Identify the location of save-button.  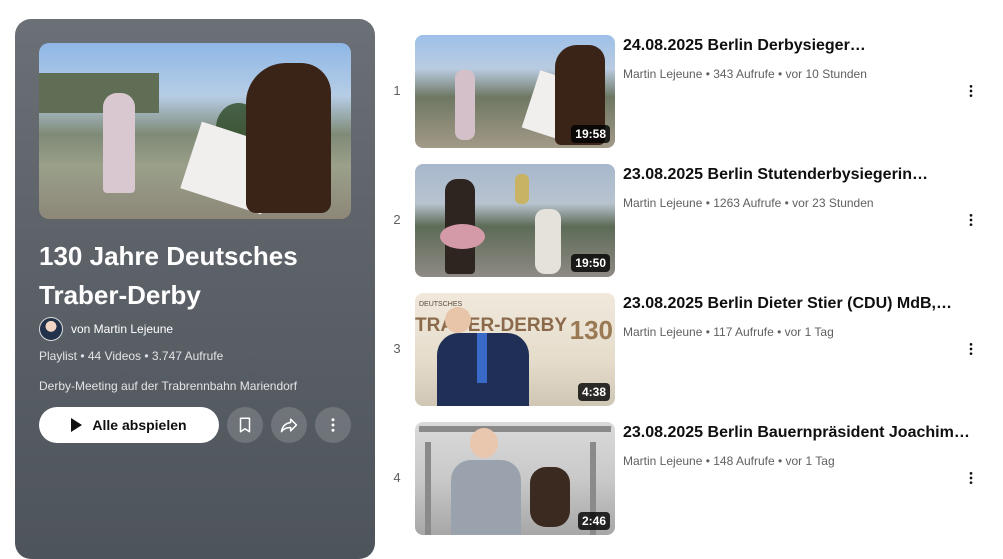
(245, 425).